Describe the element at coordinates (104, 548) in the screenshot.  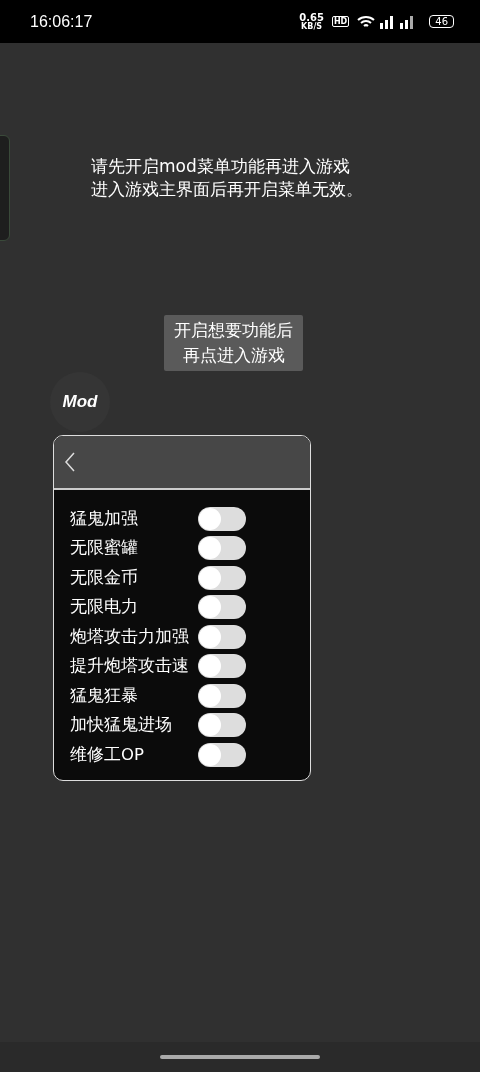
I see `option-label: 无限蜜罐` at that location.